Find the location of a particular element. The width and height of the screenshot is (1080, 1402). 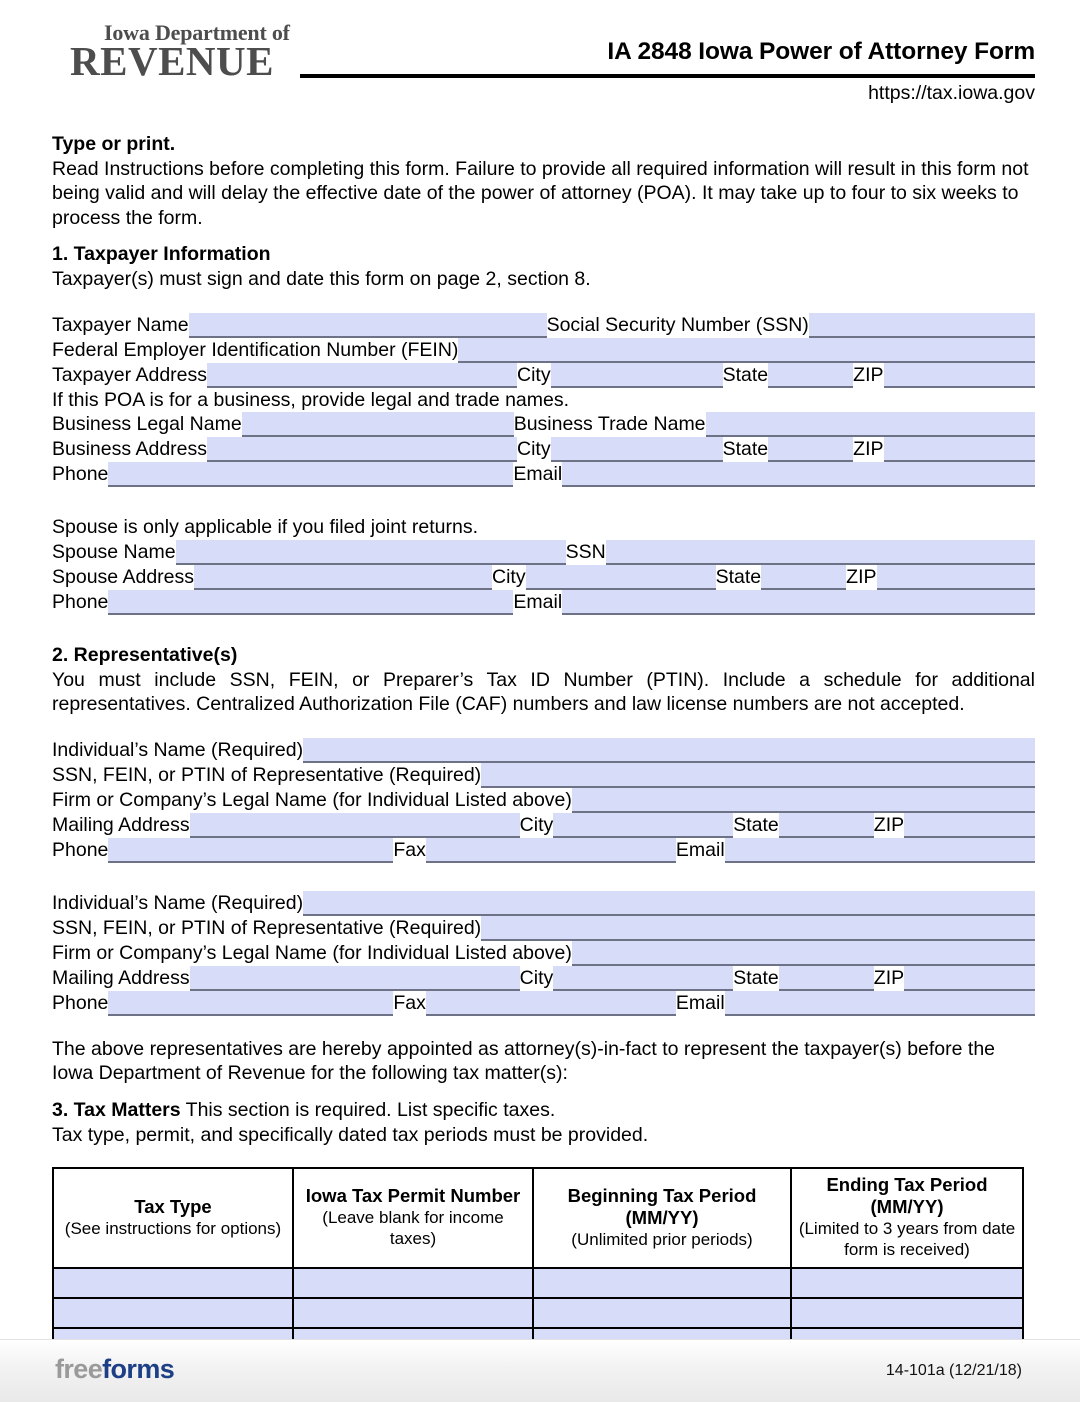

label-business-trade-name: Business Trade Name is located at coordinates (609, 424).